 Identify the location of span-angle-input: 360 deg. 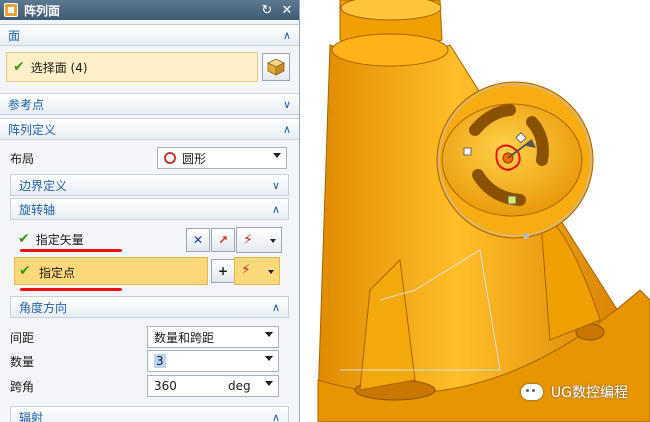
(213, 386).